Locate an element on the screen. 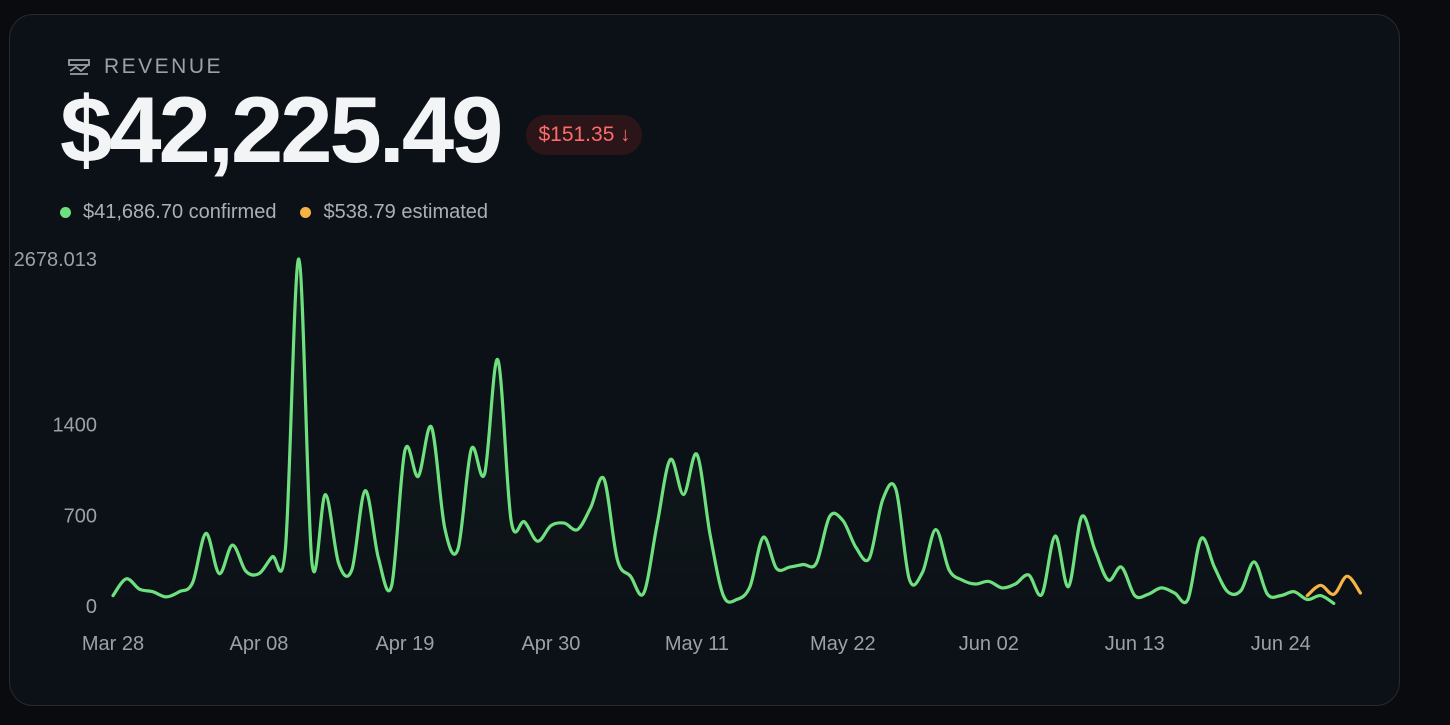  x-tick-label: Jun 13 is located at coordinates (1135, 644).